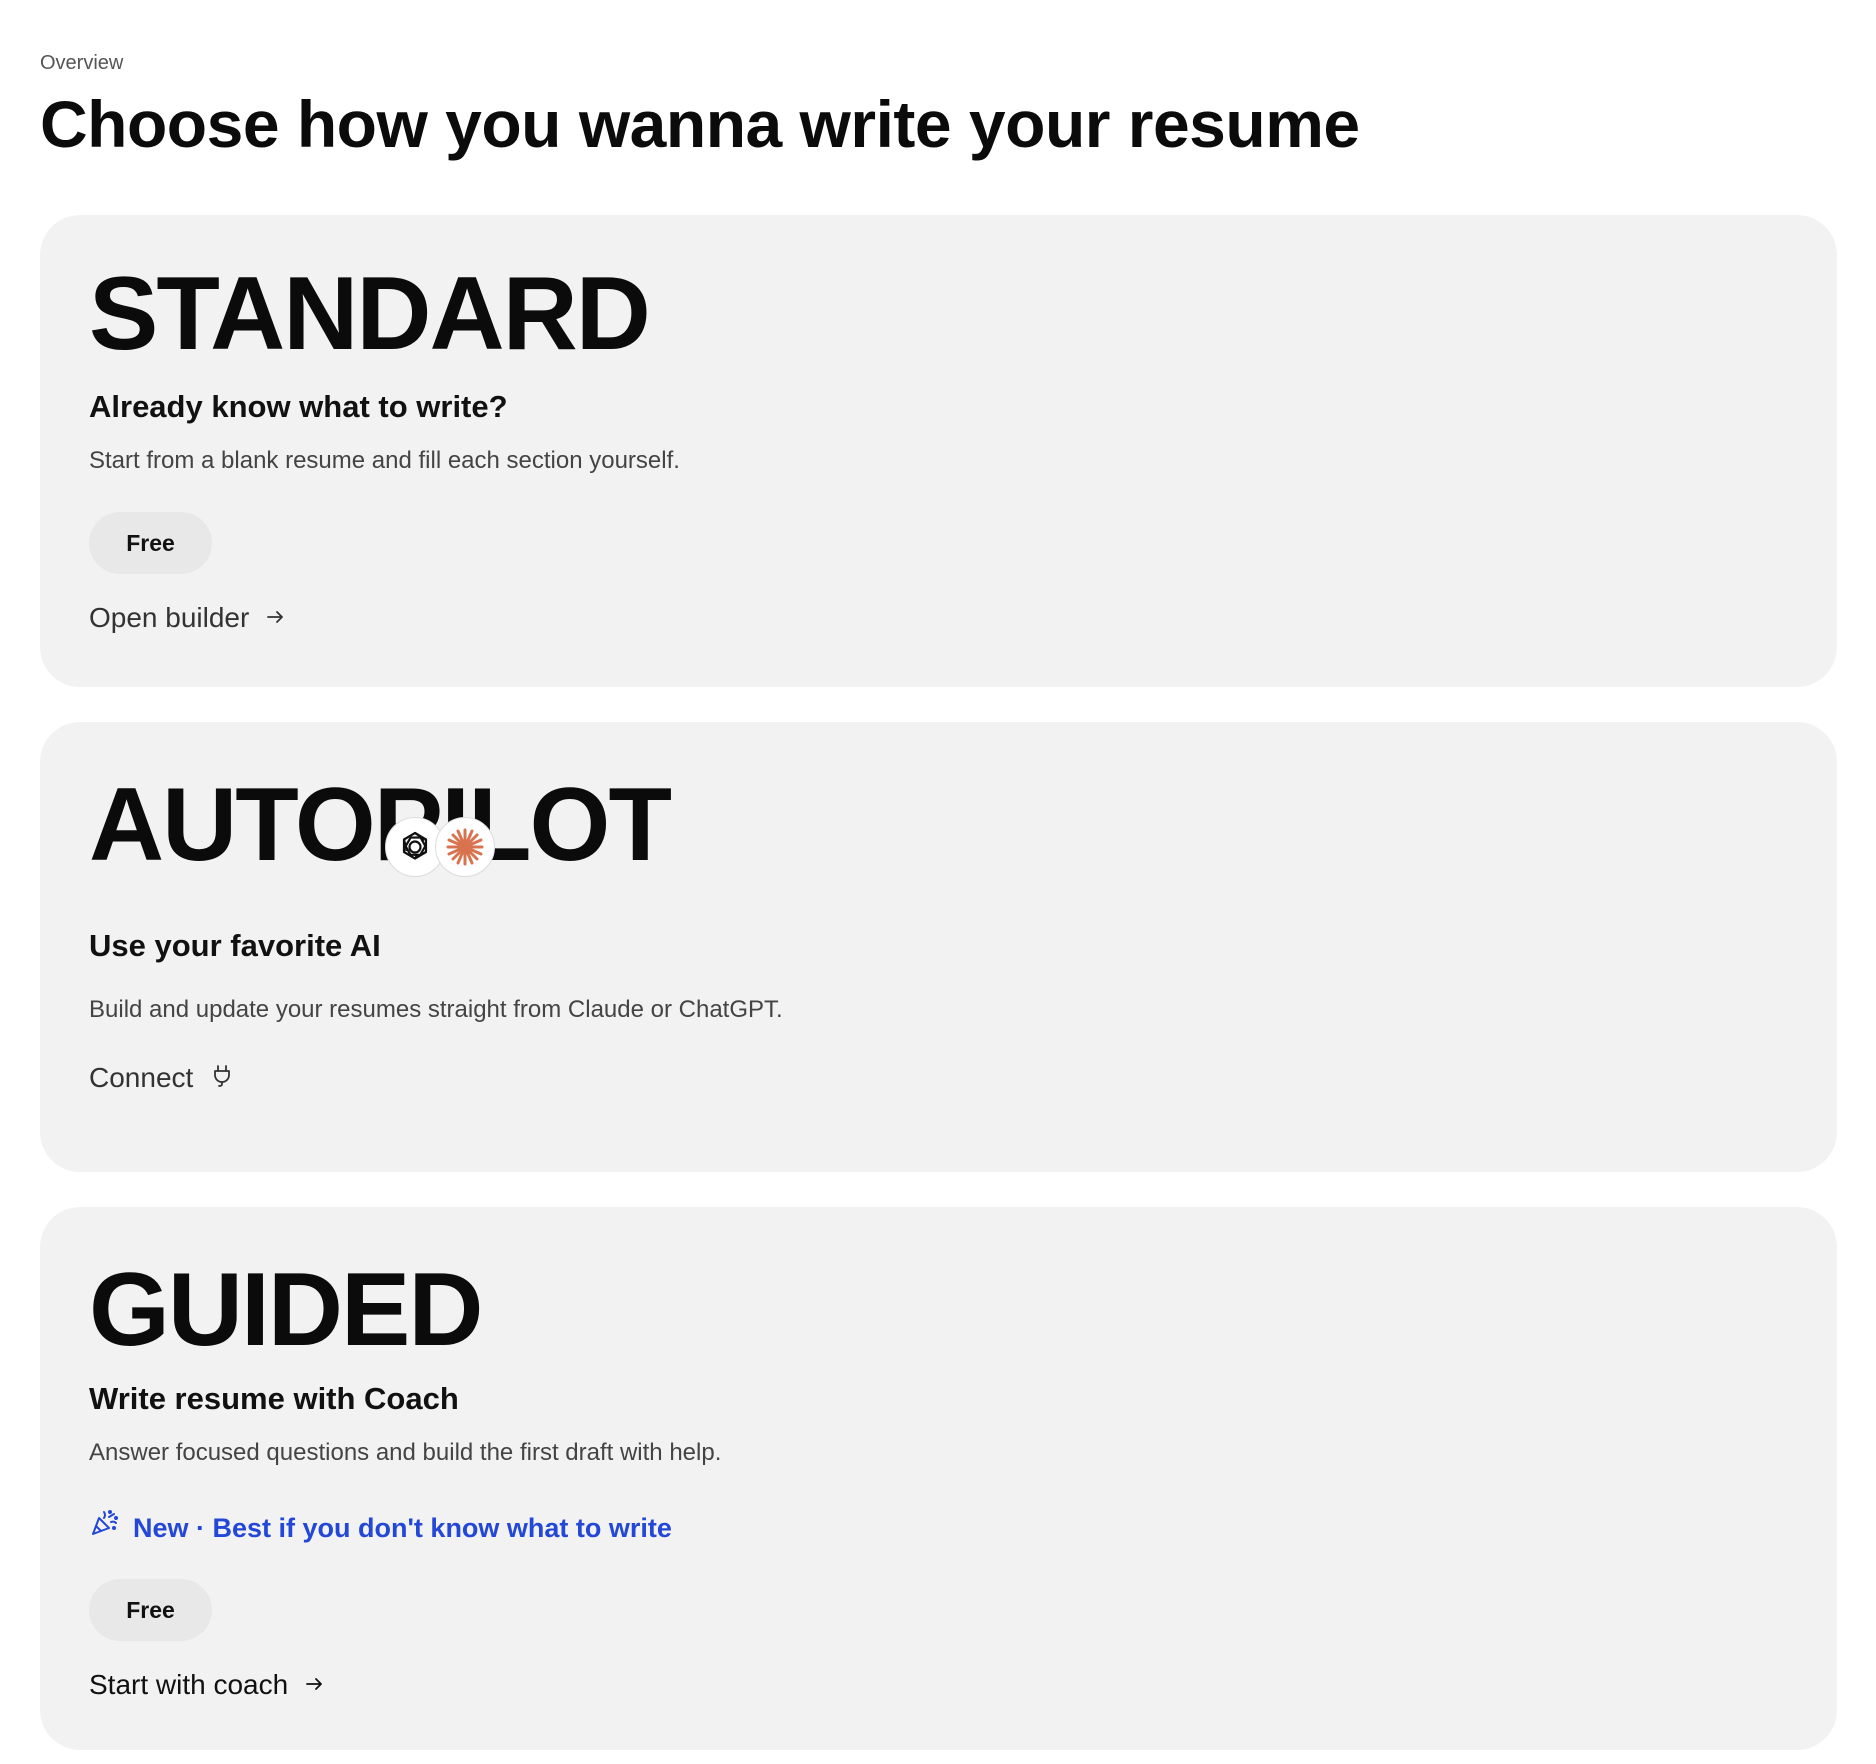  I want to click on connect-button: Connect, so click(161, 1078).